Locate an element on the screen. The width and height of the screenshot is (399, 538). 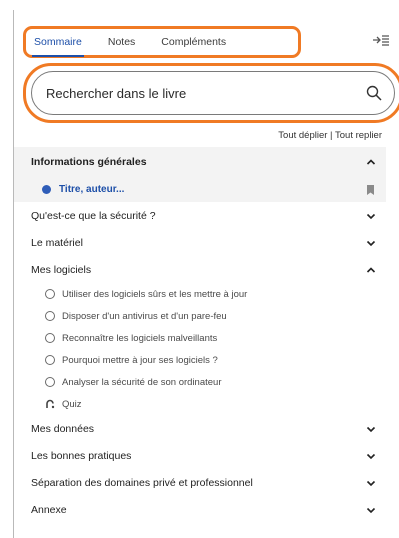
toc-section-label: Mes logiciels is located at coordinates (61, 269).